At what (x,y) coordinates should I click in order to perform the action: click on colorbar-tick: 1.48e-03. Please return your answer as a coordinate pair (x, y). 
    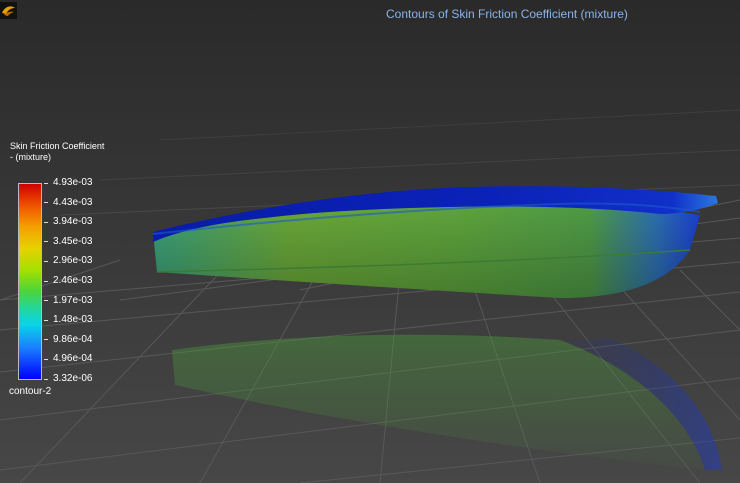
    Looking at the image, I should click on (68, 320).